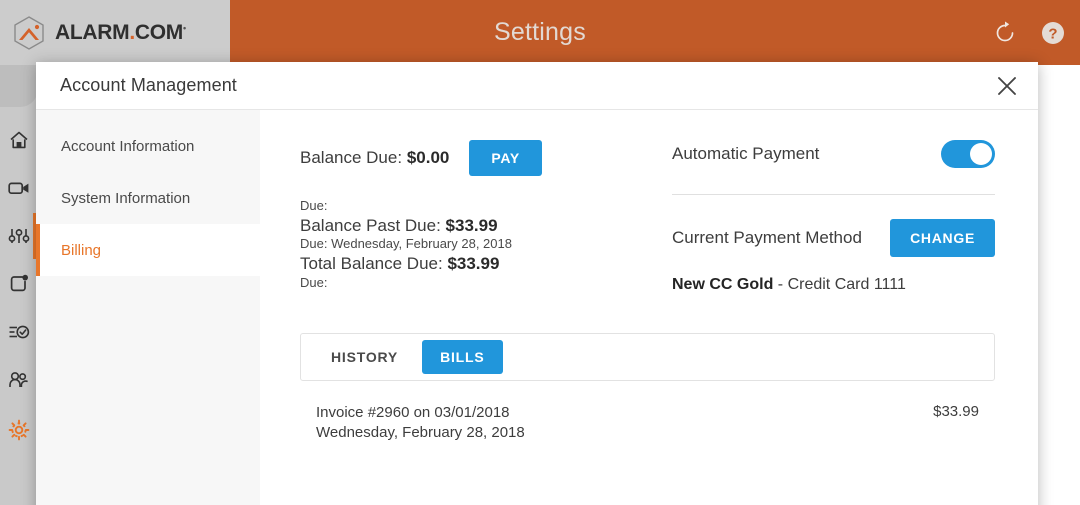  What do you see at coordinates (128, 146) in the screenshot?
I see `sidebar-item-label: Account Information` at bounding box center [128, 146].